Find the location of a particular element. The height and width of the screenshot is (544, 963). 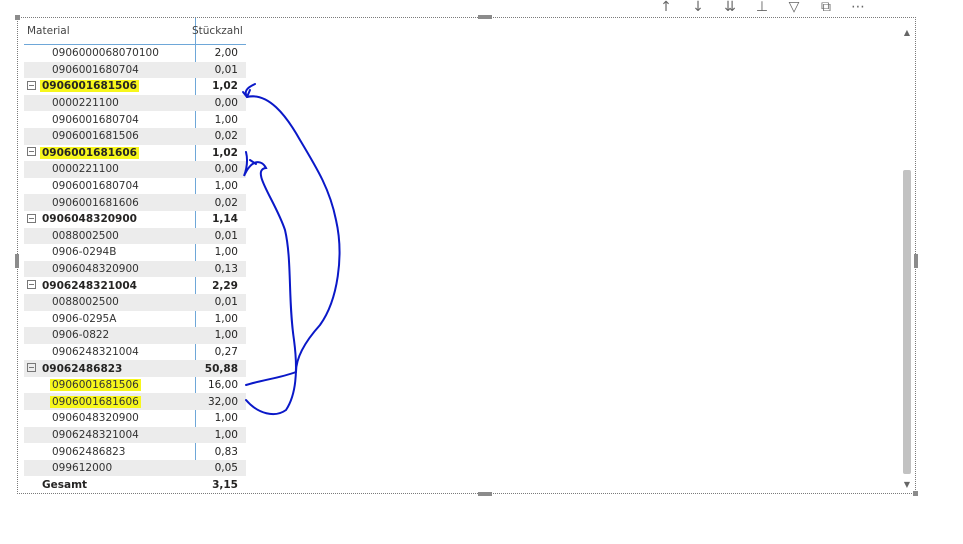

table-row: 0906-0822 1,00 is located at coordinates (135, 335).